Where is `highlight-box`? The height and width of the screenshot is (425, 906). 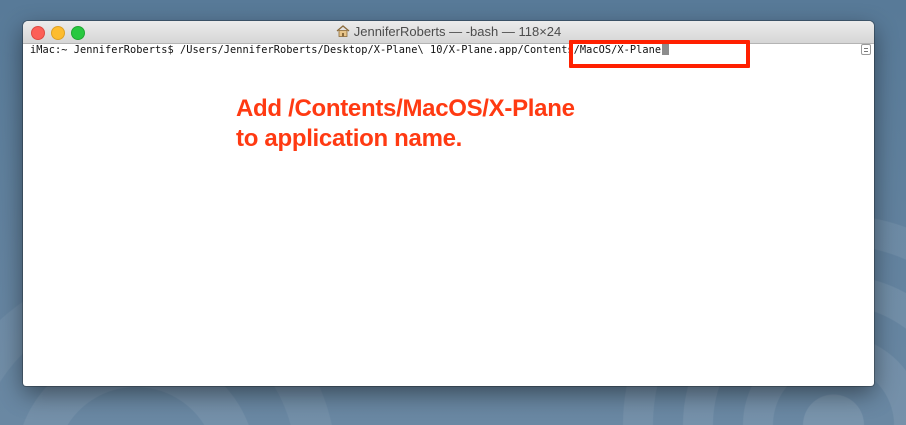
highlight-box is located at coordinates (659, 54).